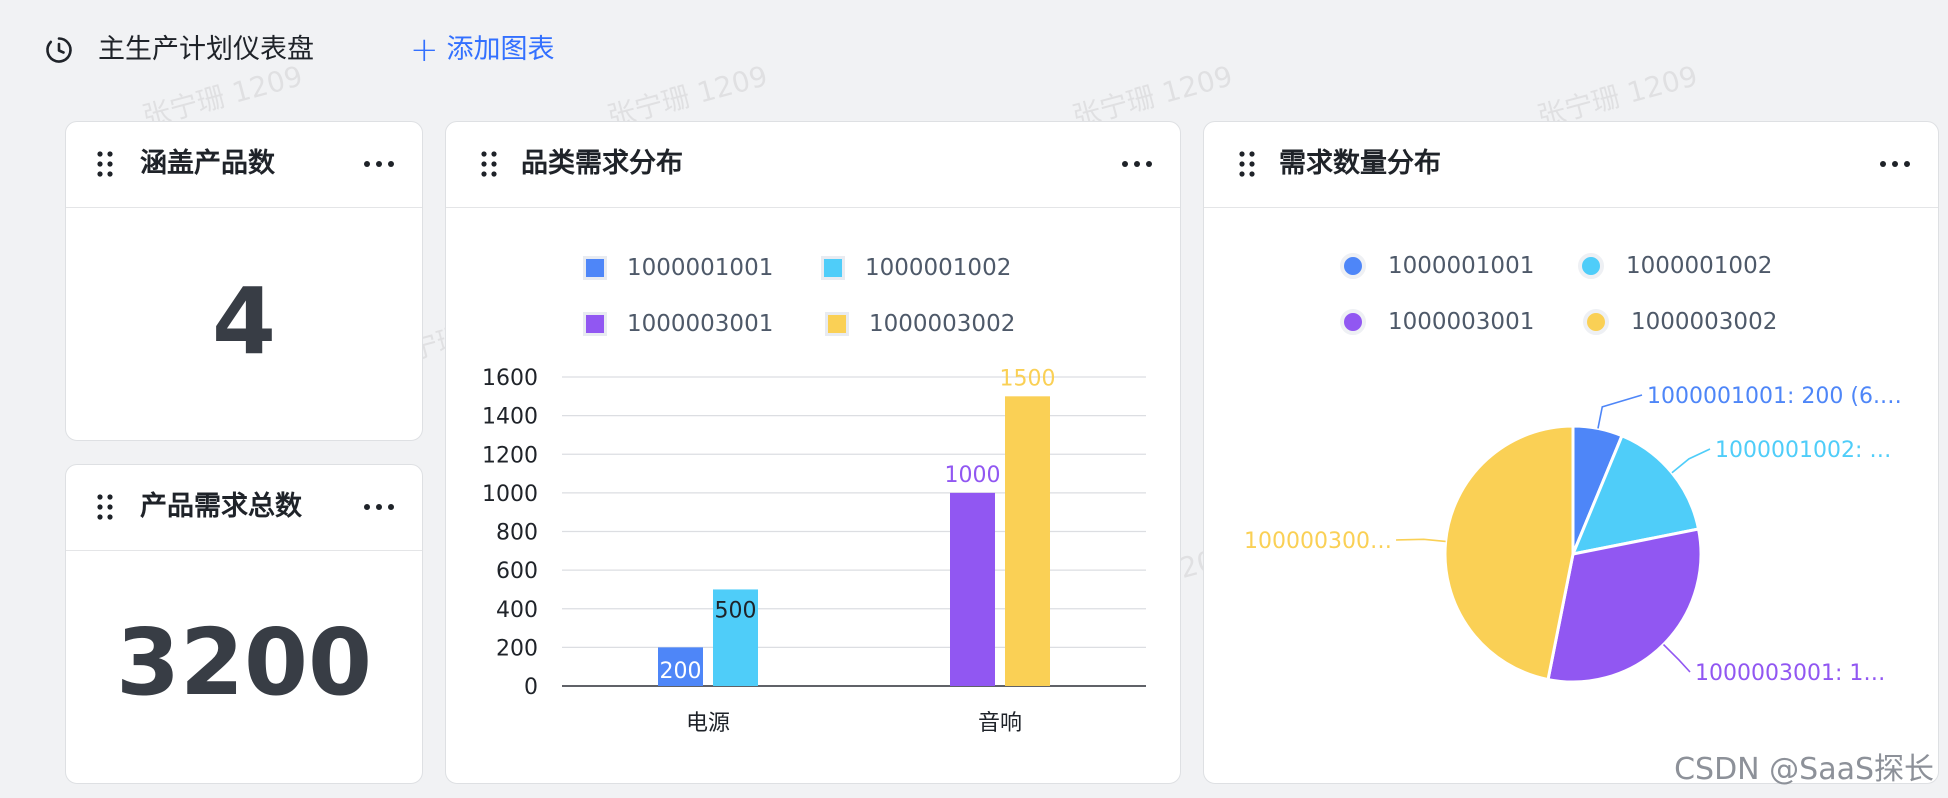  What do you see at coordinates (1028, 378) in the screenshot?
I see `bar-data-label: 1500` at bounding box center [1028, 378].